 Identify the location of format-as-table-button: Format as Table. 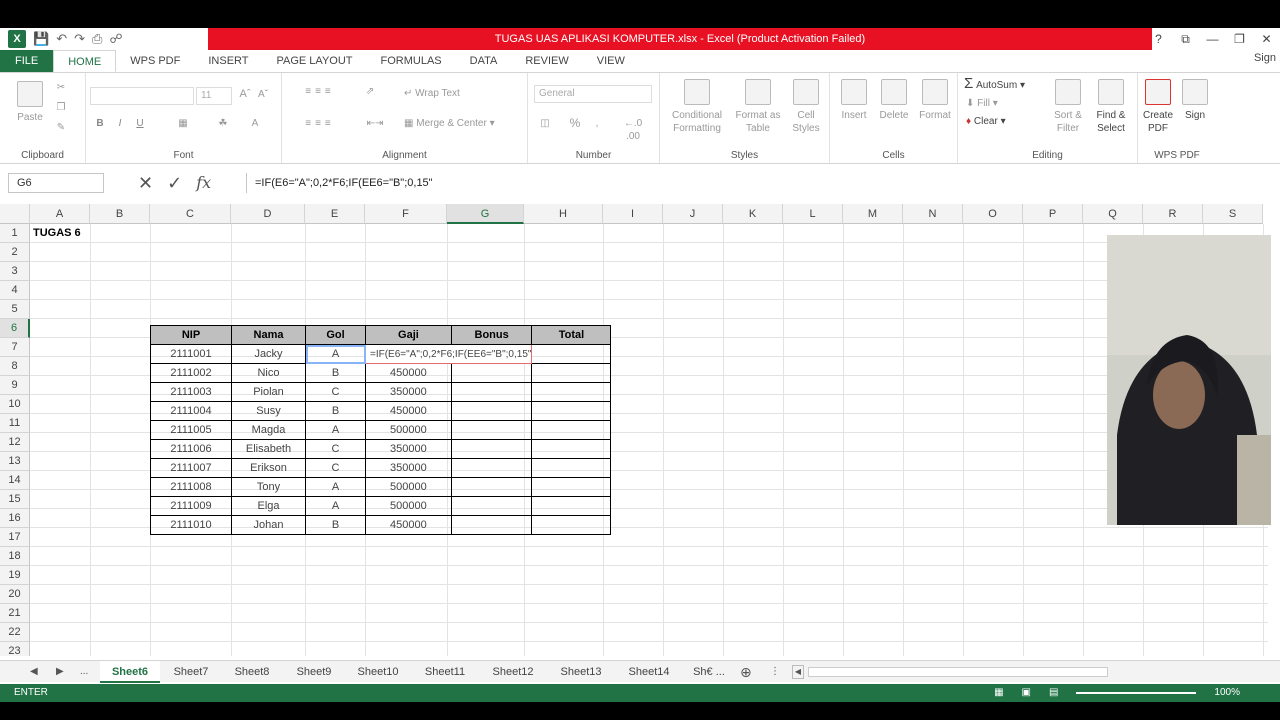
(758, 107).